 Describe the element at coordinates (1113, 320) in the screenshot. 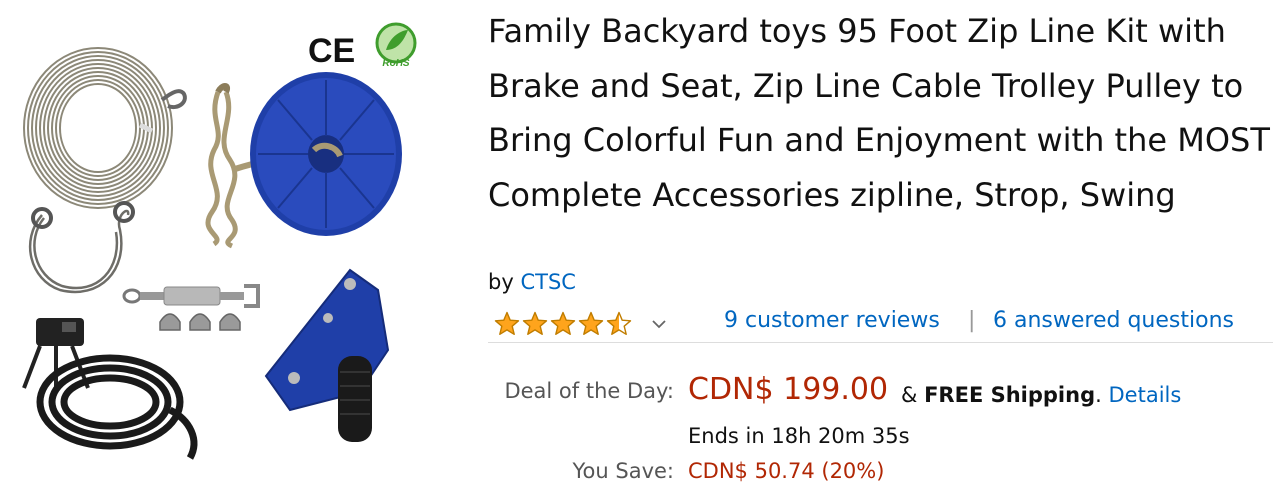

I see `answered-questions-link: 6 answered questions` at that location.